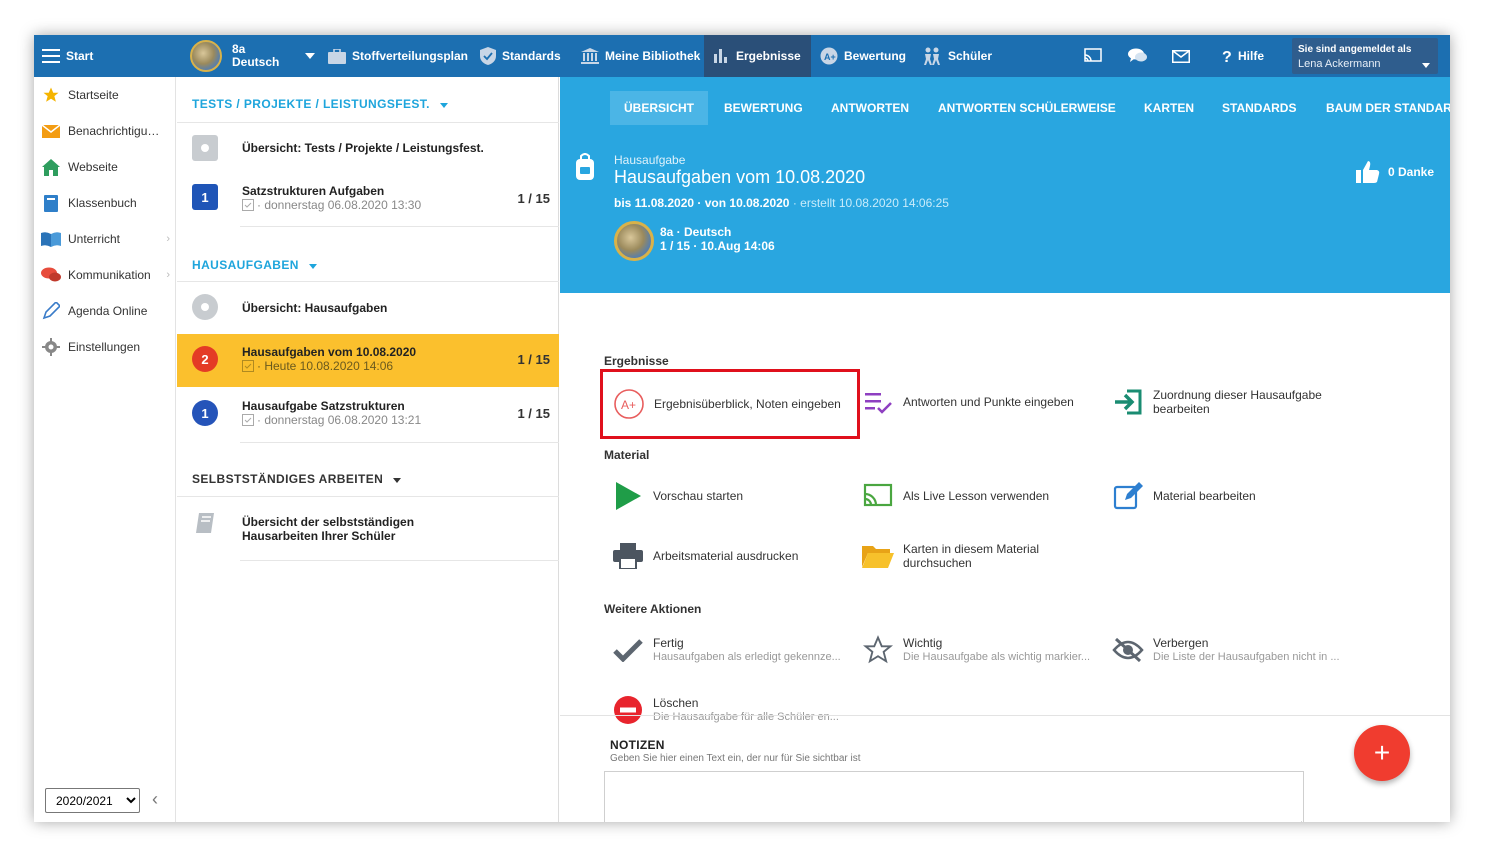 The image size is (1485, 857). I want to click on tab-bewertung: BEWERTUNG, so click(763, 108).